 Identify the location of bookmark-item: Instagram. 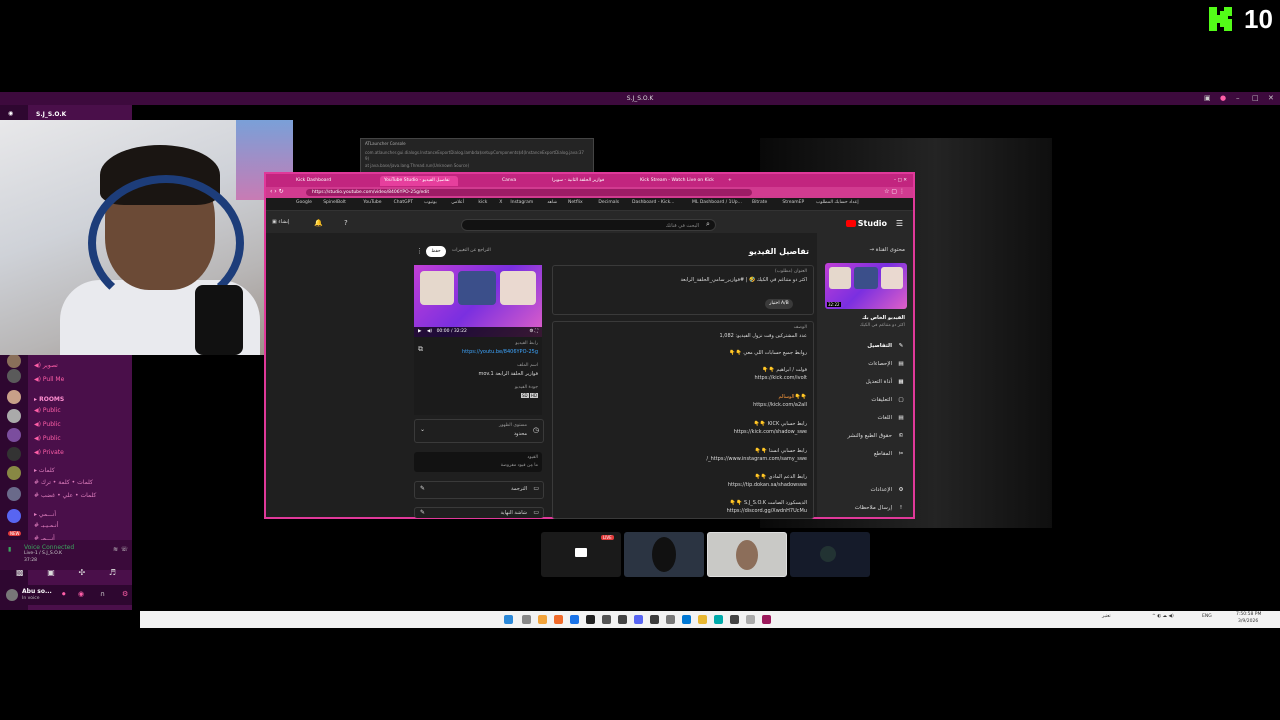
(521, 202).